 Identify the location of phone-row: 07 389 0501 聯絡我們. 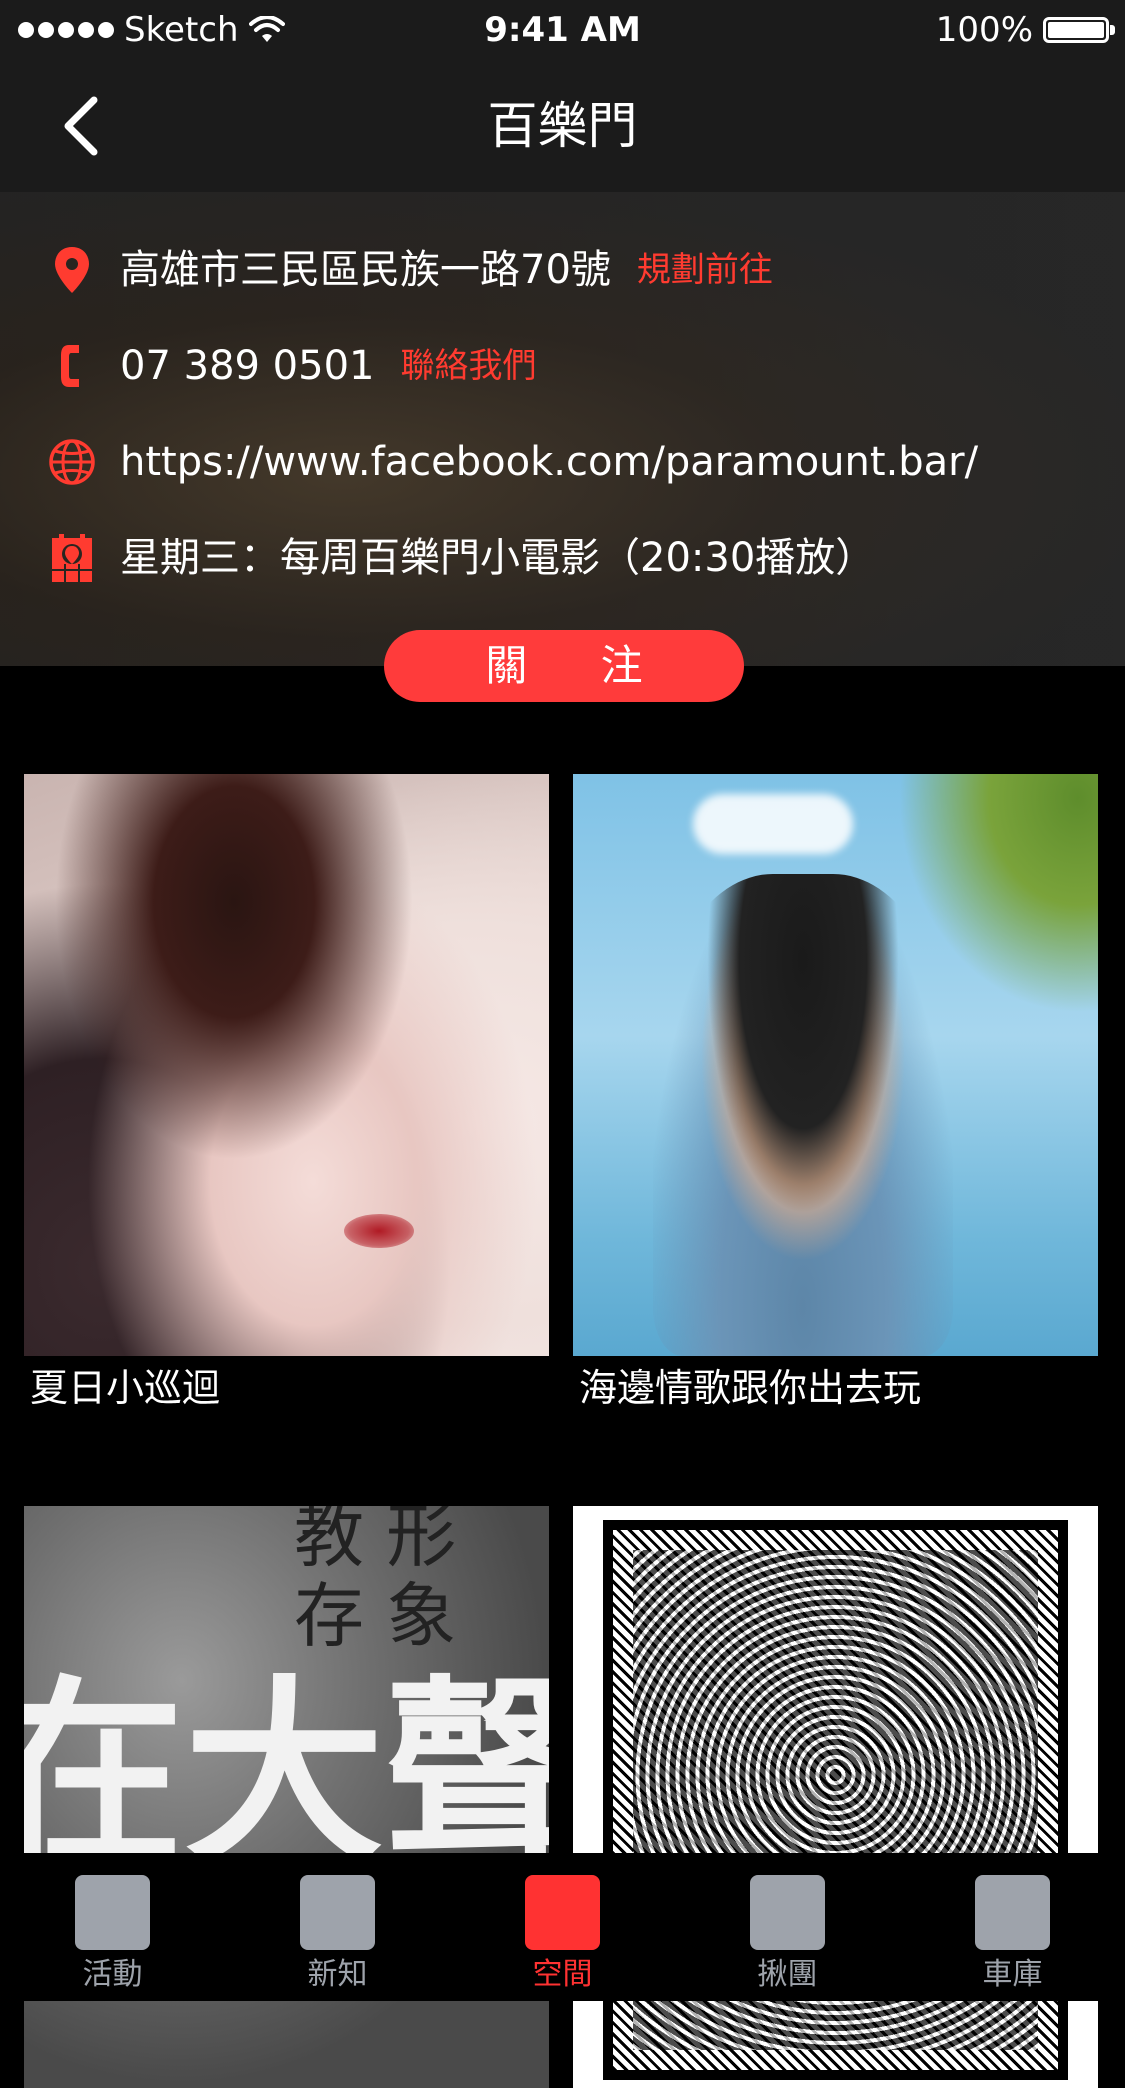
(290, 366).